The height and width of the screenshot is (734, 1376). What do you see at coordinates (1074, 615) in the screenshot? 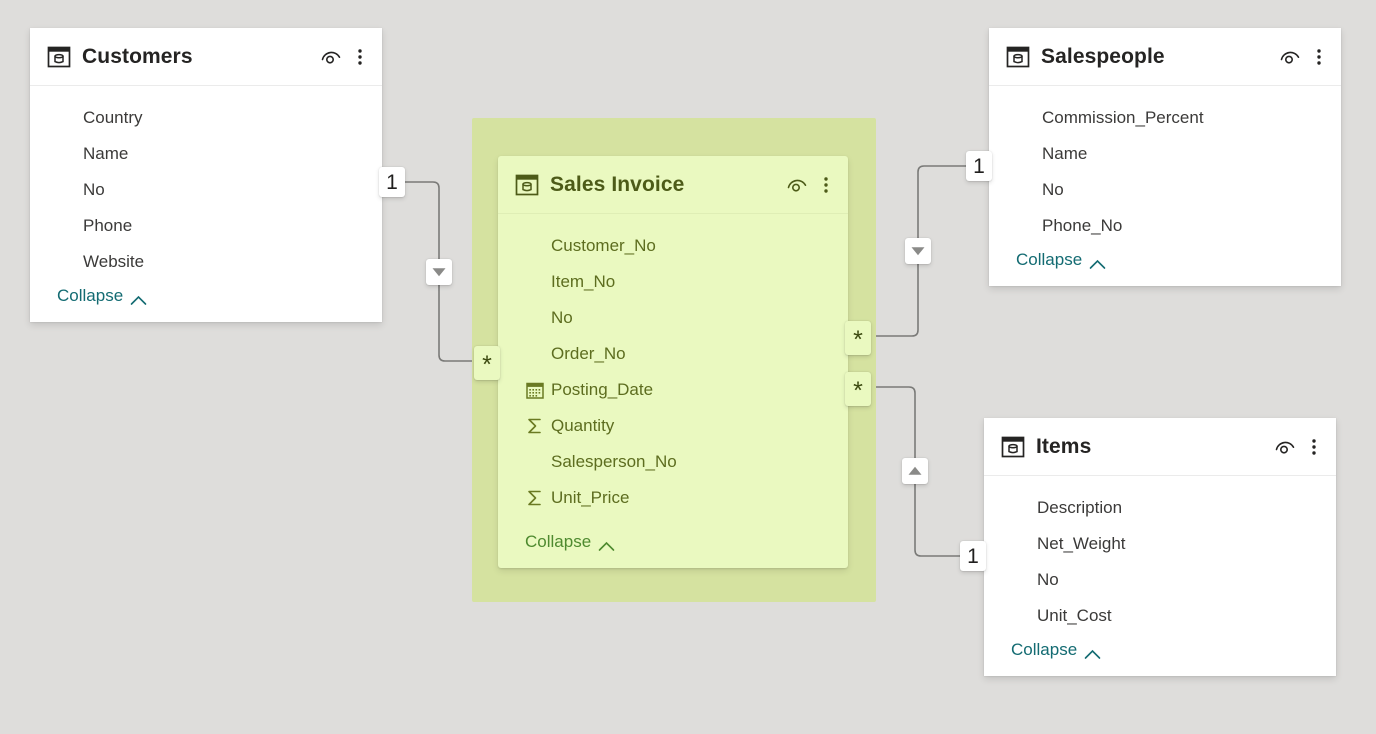
I see `field-label: Unit_Cost` at bounding box center [1074, 615].